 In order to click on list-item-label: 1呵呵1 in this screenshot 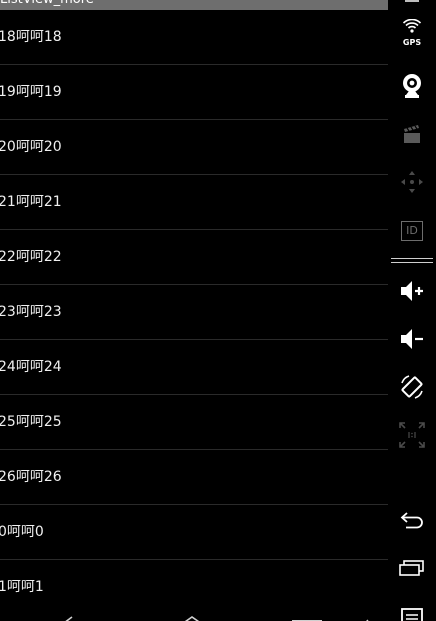, I will do `click(22, 587)`.